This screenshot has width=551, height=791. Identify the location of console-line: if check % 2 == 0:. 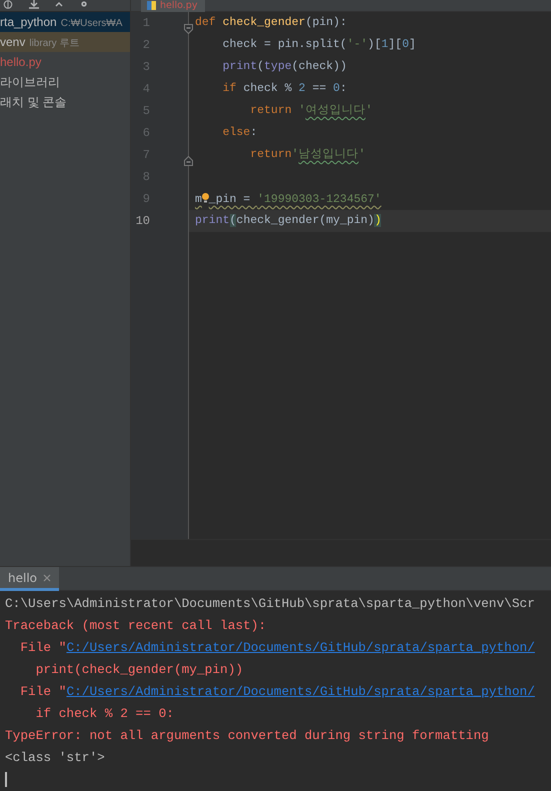
(104, 713).